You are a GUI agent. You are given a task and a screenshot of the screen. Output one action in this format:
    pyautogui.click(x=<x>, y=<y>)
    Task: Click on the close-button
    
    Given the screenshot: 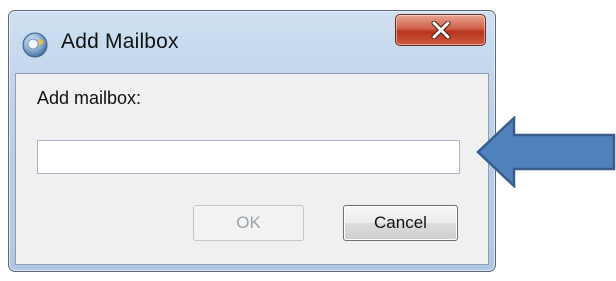 What is the action you would take?
    pyautogui.click(x=440, y=30)
    